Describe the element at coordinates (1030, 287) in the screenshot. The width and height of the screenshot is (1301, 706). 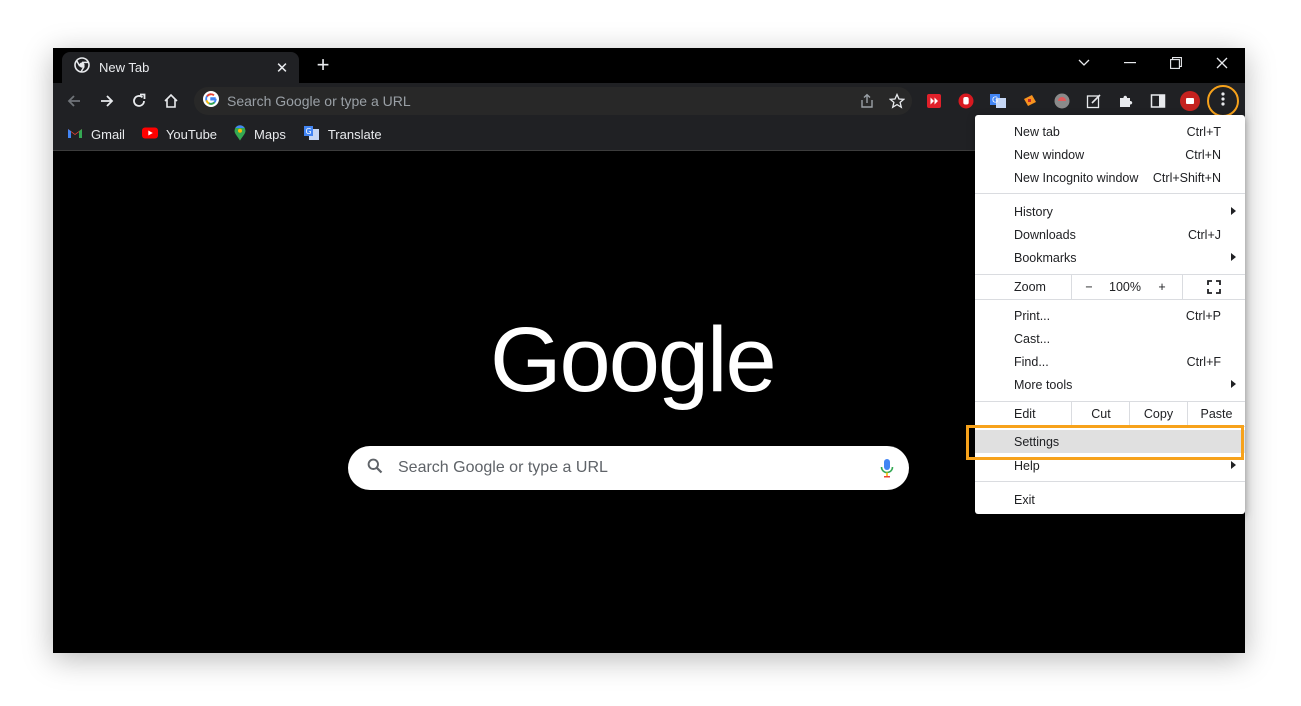
I see `zoom-label: Zoom` at that location.